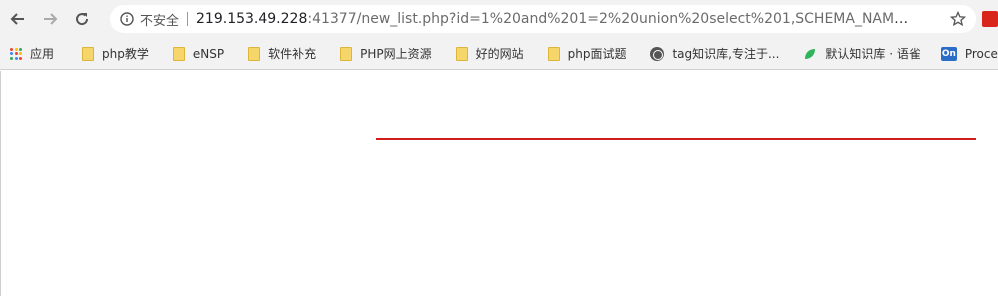 The height and width of the screenshot is (296, 998). What do you see at coordinates (125, 54) in the screenshot?
I see `bookmark-label: php教学` at bounding box center [125, 54].